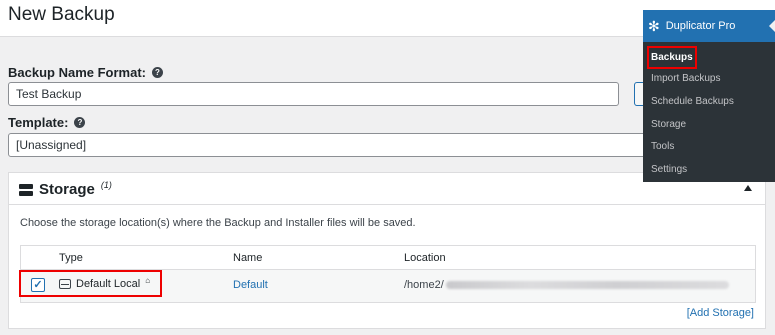  I want to click on menu-item-import-backups: Import Backups, so click(685, 78).